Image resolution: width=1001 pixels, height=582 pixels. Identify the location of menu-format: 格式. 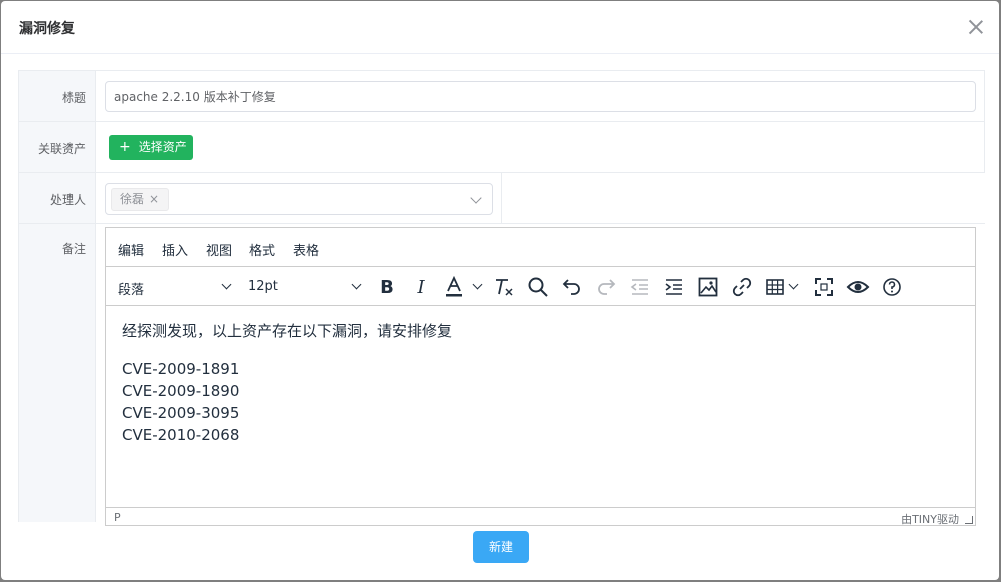
(262, 249).